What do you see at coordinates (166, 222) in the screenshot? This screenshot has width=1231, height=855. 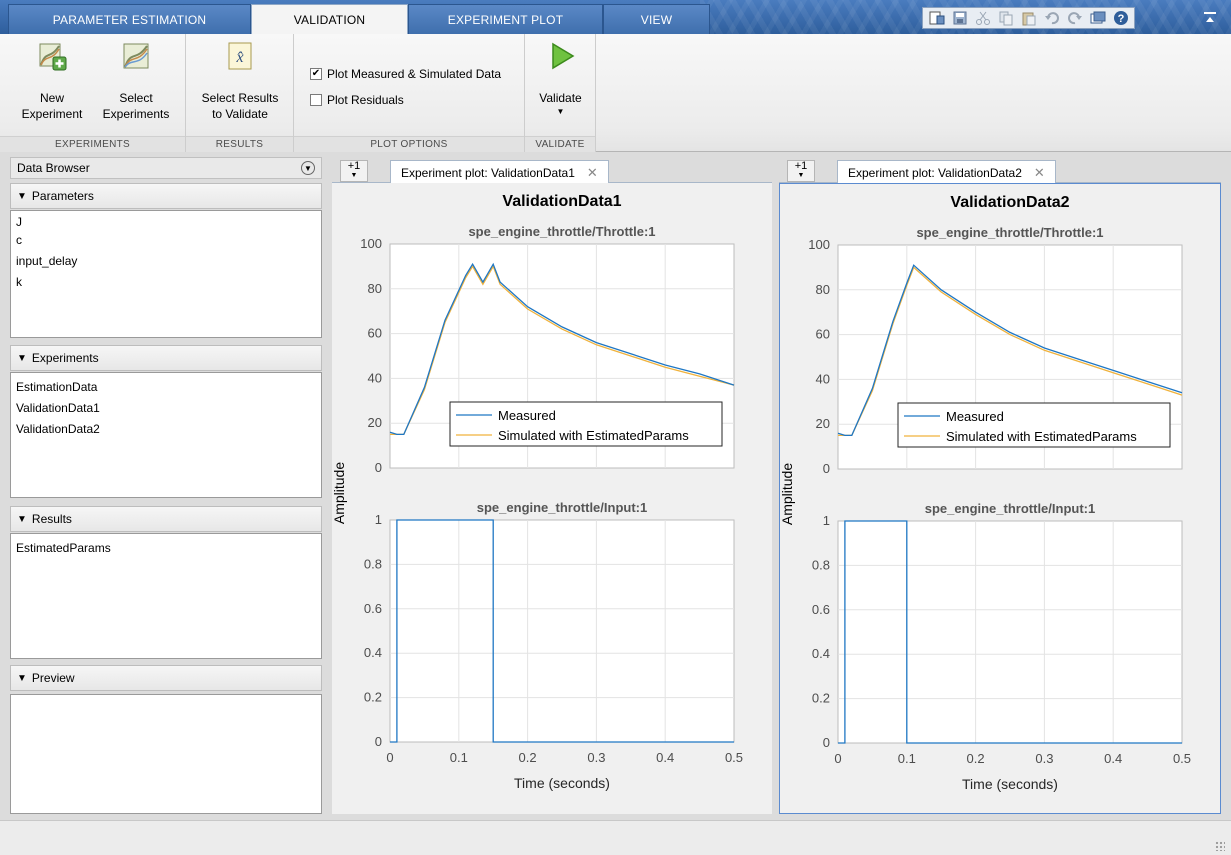 I see `list-item: J` at bounding box center [166, 222].